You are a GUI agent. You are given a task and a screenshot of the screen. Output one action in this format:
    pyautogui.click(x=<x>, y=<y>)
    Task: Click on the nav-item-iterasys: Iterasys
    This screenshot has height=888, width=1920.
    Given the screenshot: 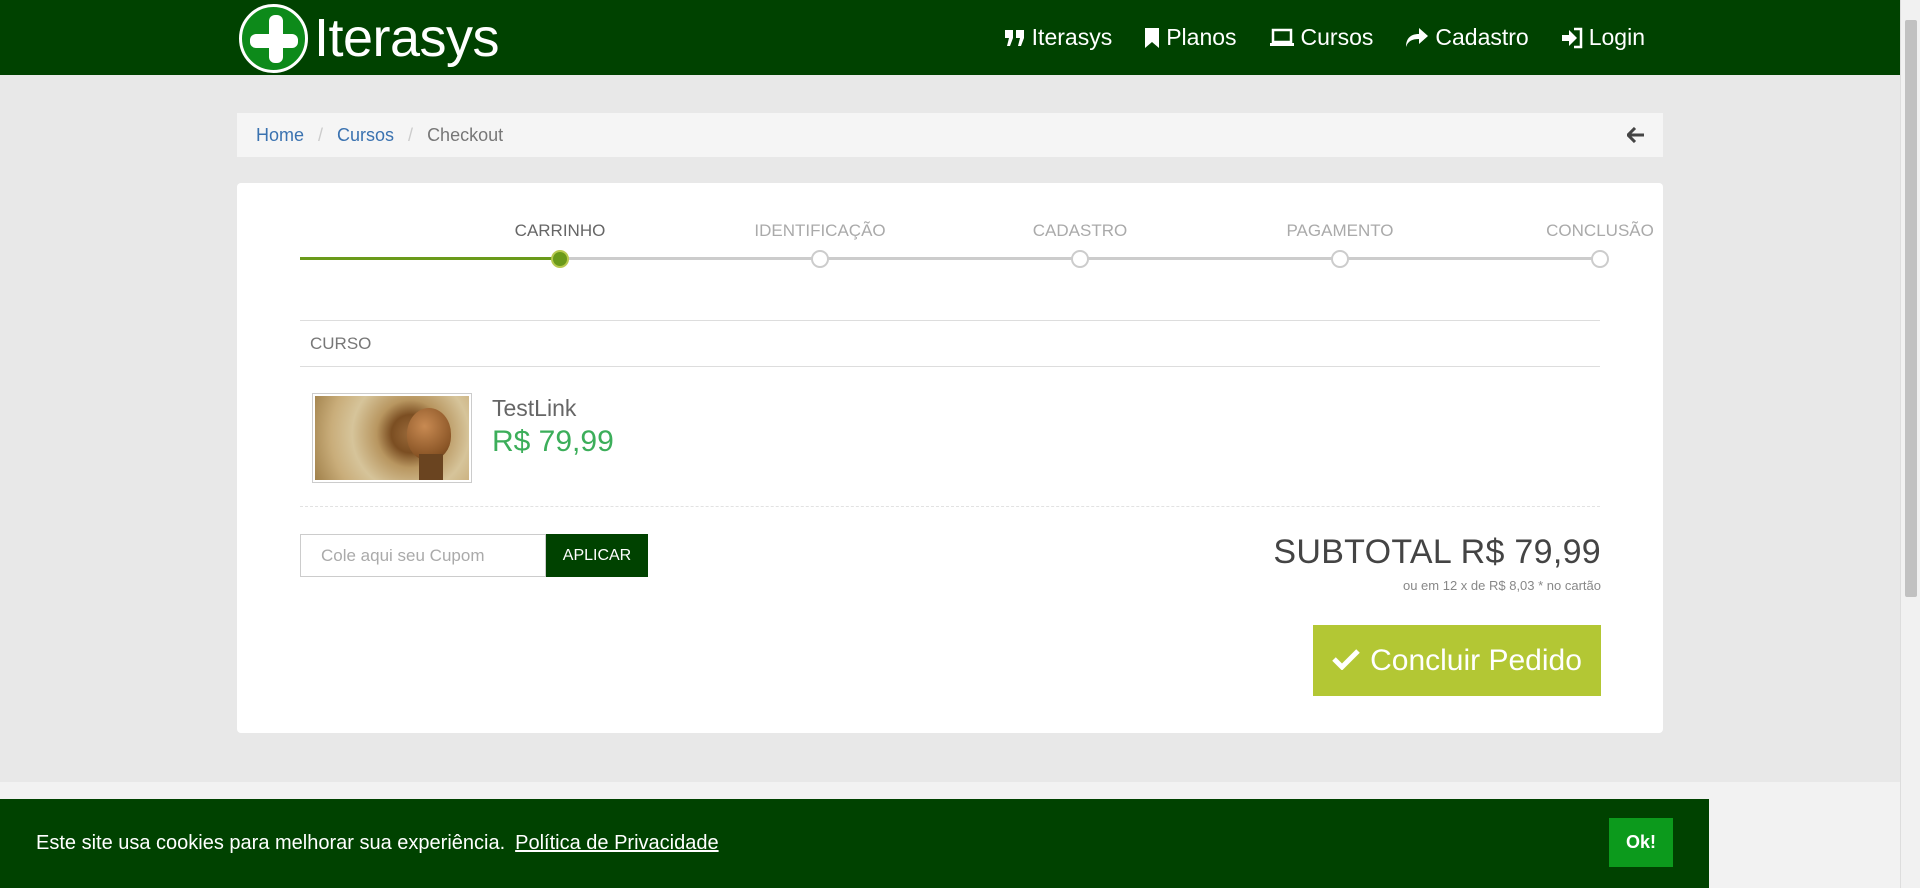 What is the action you would take?
    pyautogui.click(x=1058, y=37)
    